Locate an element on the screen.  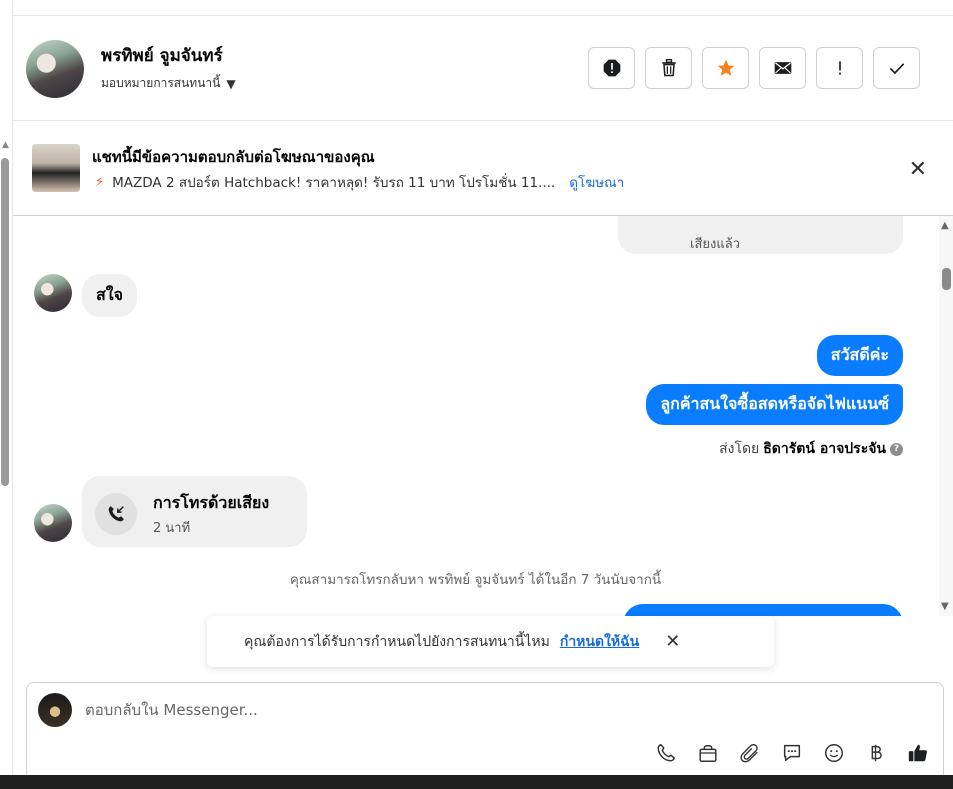
call-title: การโทรด้วยเสียง is located at coordinates (211, 502).